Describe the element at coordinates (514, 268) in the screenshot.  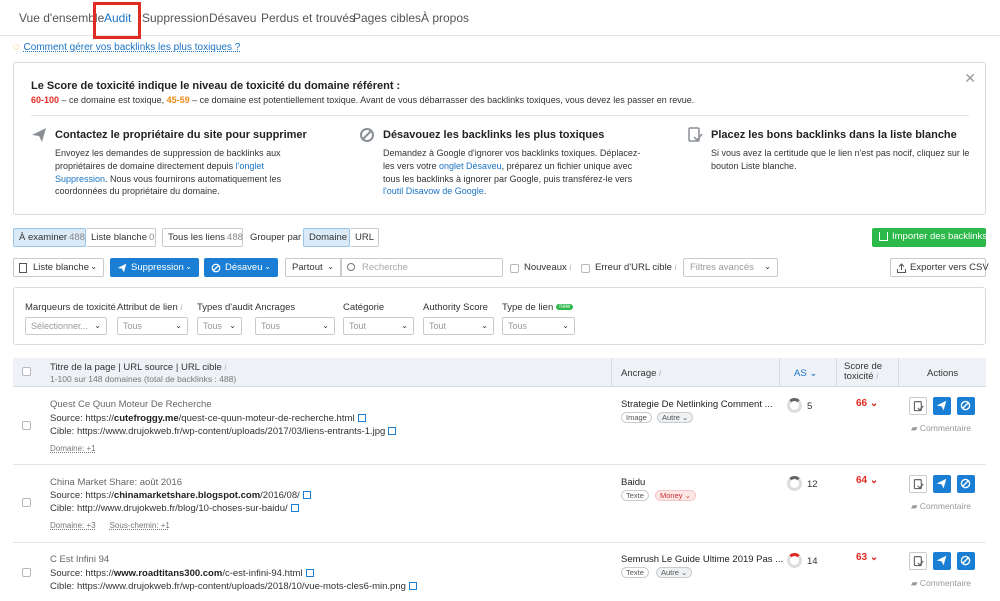
I see `nouveaux-checkbox` at that location.